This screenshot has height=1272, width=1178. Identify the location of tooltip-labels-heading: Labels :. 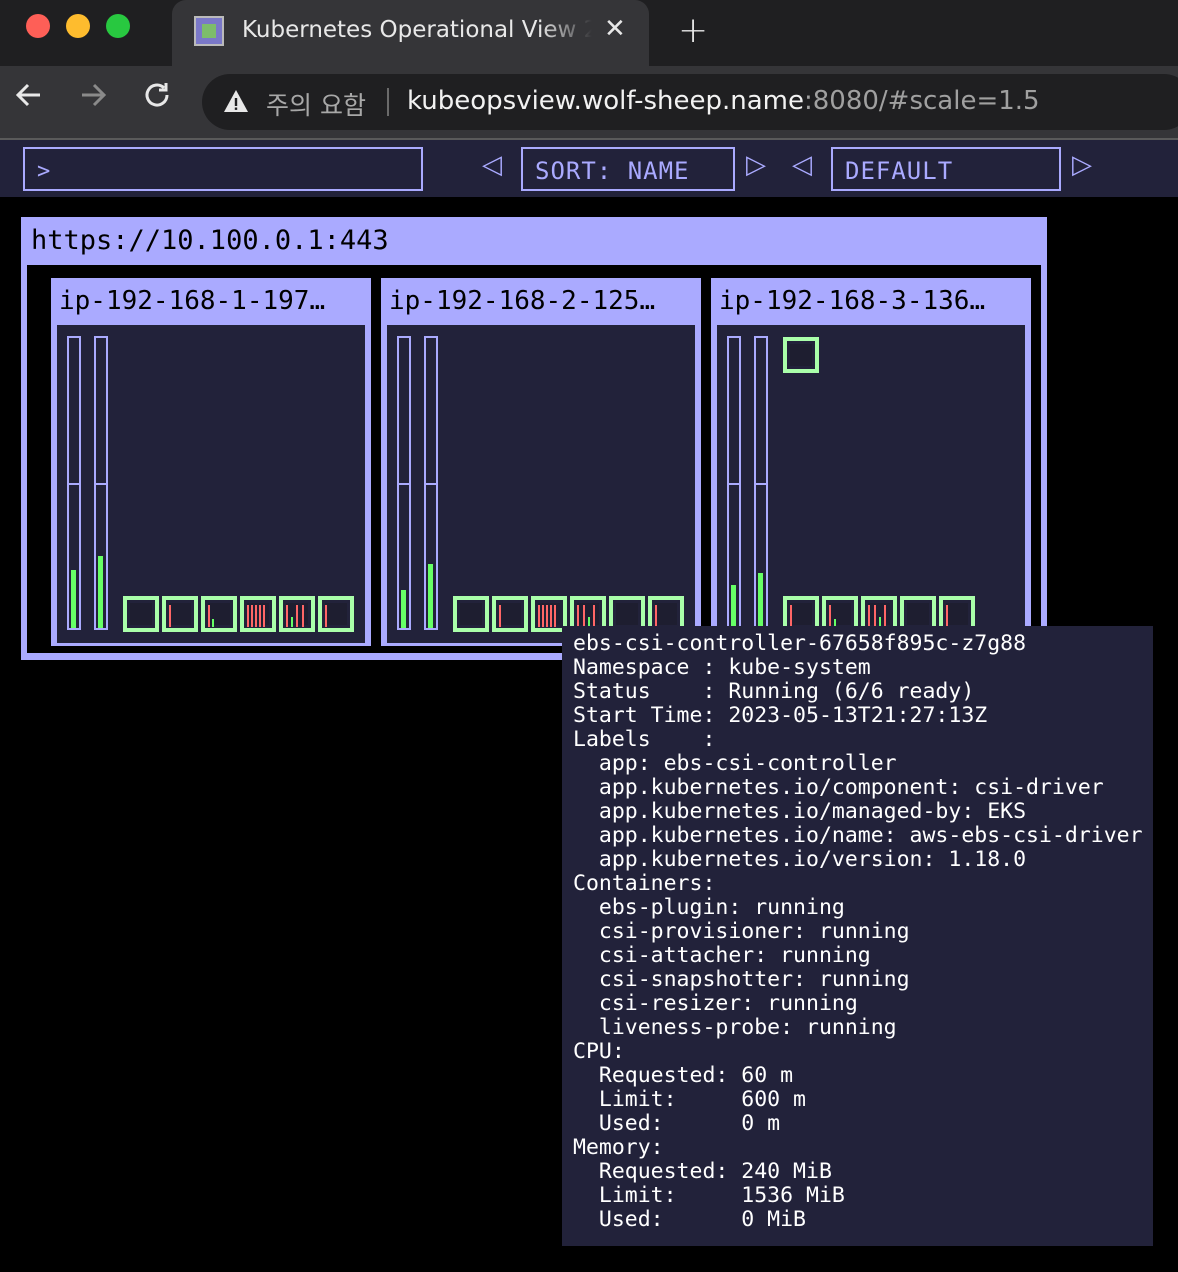
(644, 739).